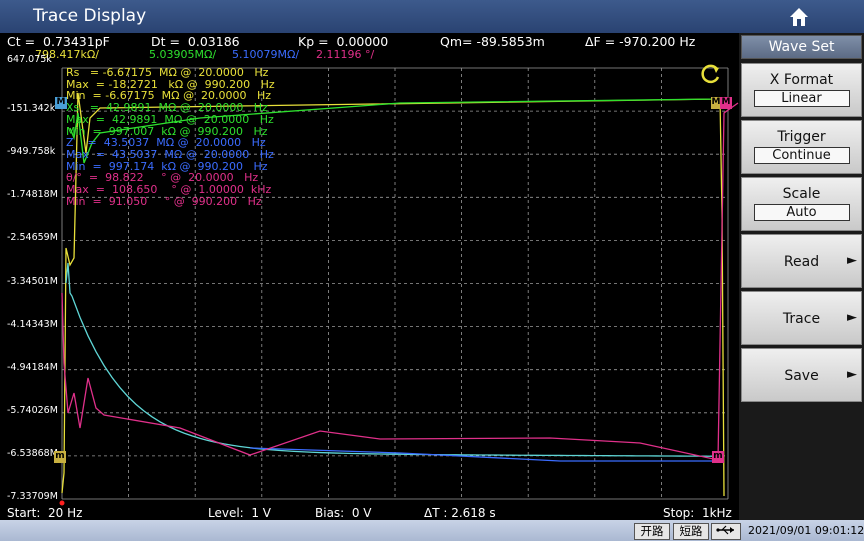 This screenshot has height=541, width=864. What do you see at coordinates (726, 531) in the screenshot?
I see `usb-icon` at bounding box center [726, 531].